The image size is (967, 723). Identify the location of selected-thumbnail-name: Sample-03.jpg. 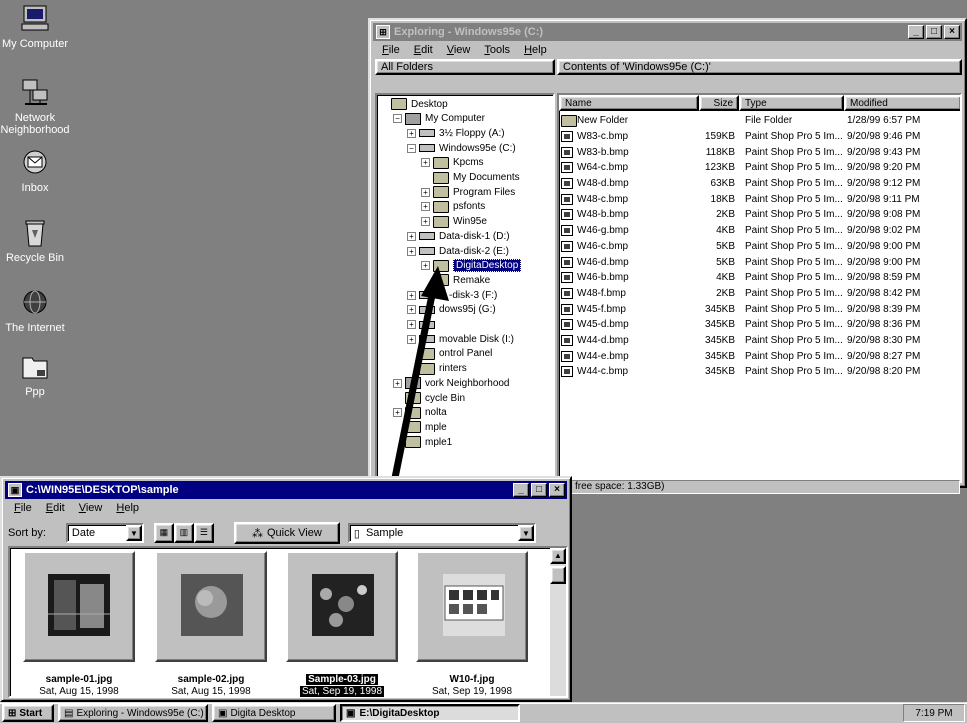
(342, 679).